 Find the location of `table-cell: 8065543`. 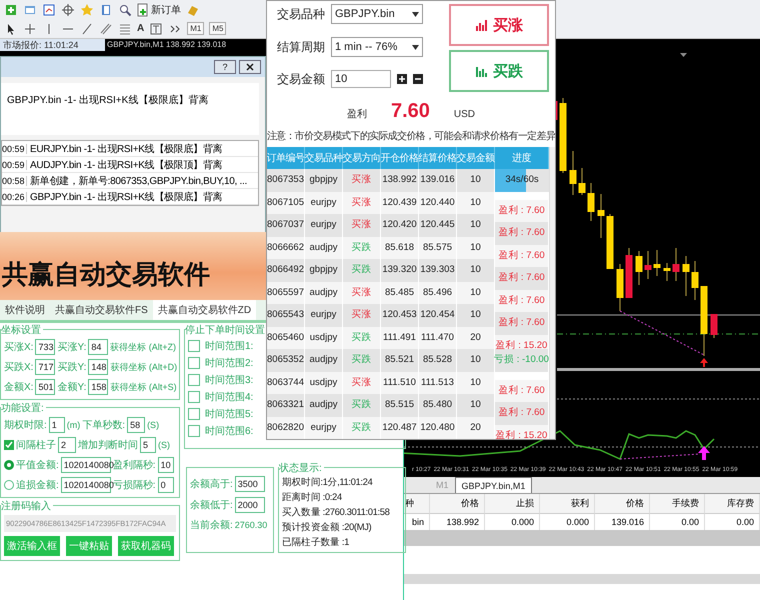

table-cell: 8065543 is located at coordinates (286, 315).